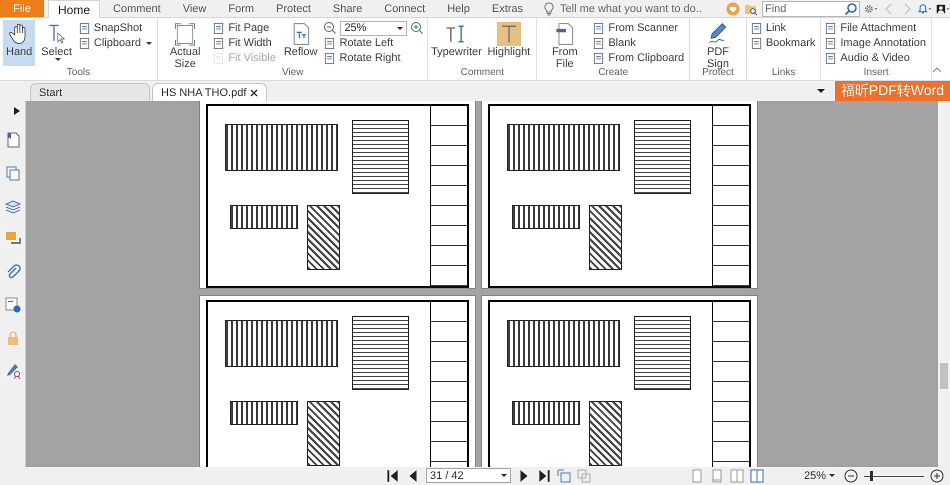 The width and height of the screenshot is (950, 485). Describe the element at coordinates (635, 8) in the screenshot. I see `tell-me-search-field: Tell me what you want to do..` at that location.